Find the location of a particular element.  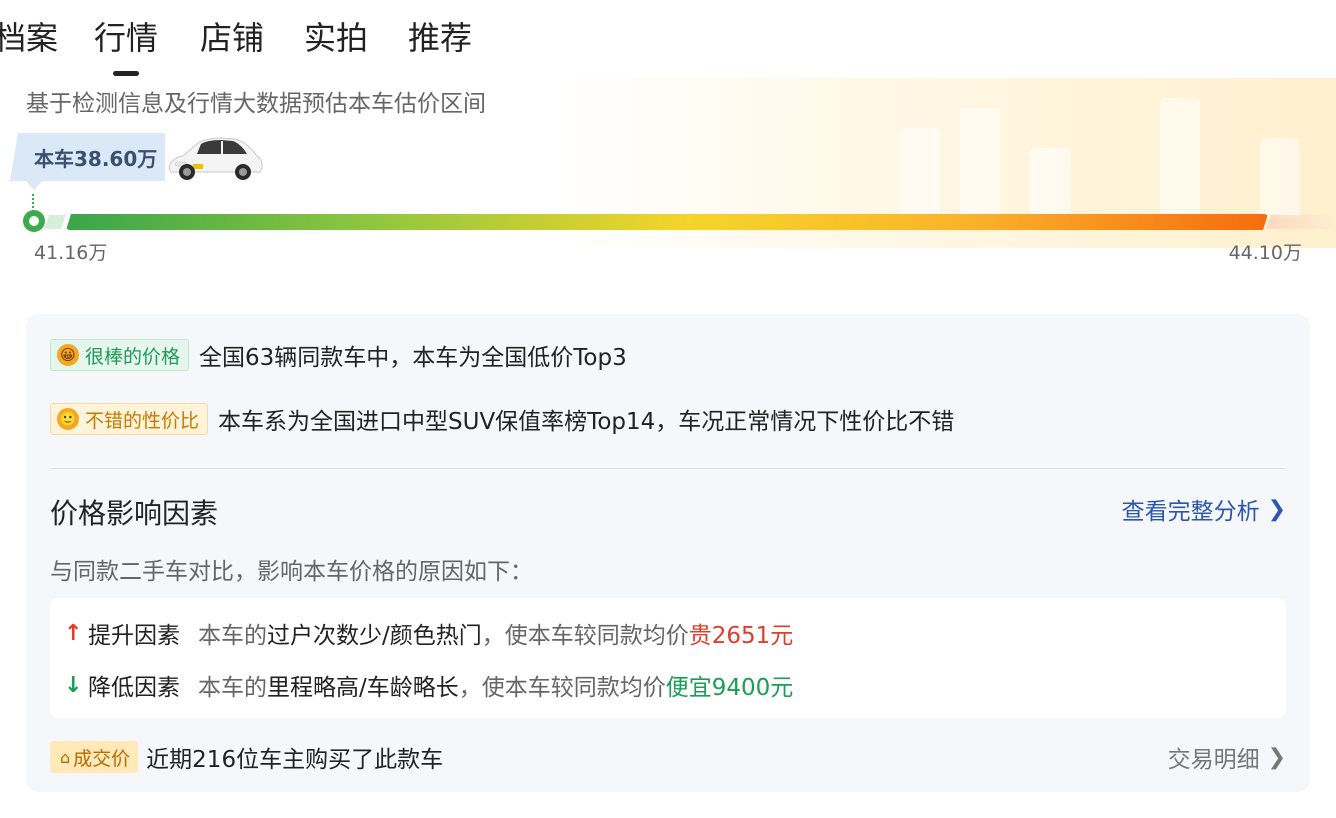

tab-archive: 档案 is located at coordinates (29, 38).